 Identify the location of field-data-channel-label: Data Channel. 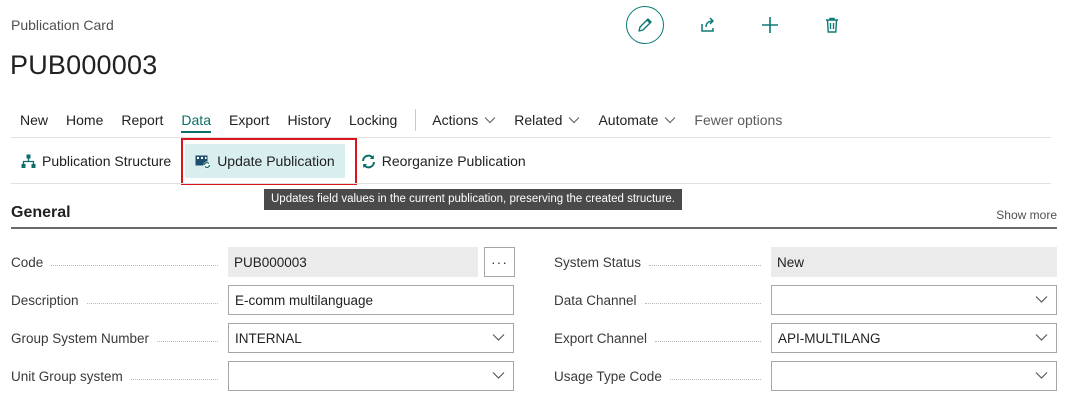
(595, 300).